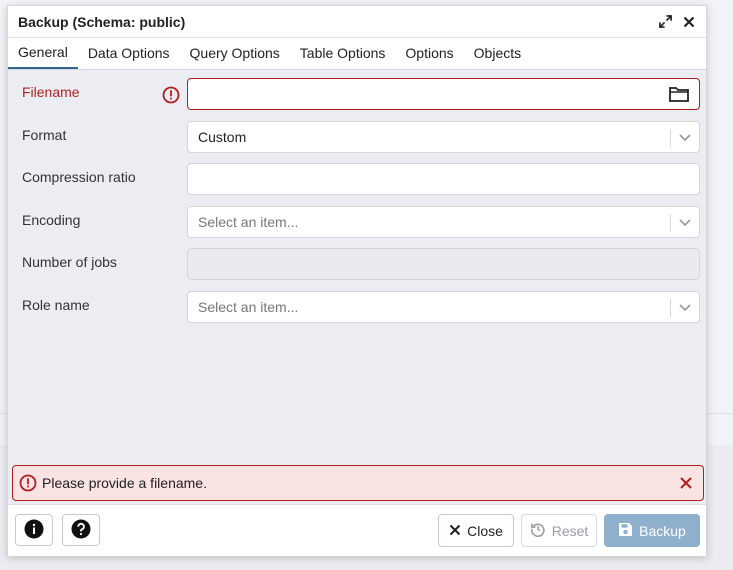 This screenshot has width=733, height=570. I want to click on compression-row: Compression ratio, so click(357, 184).